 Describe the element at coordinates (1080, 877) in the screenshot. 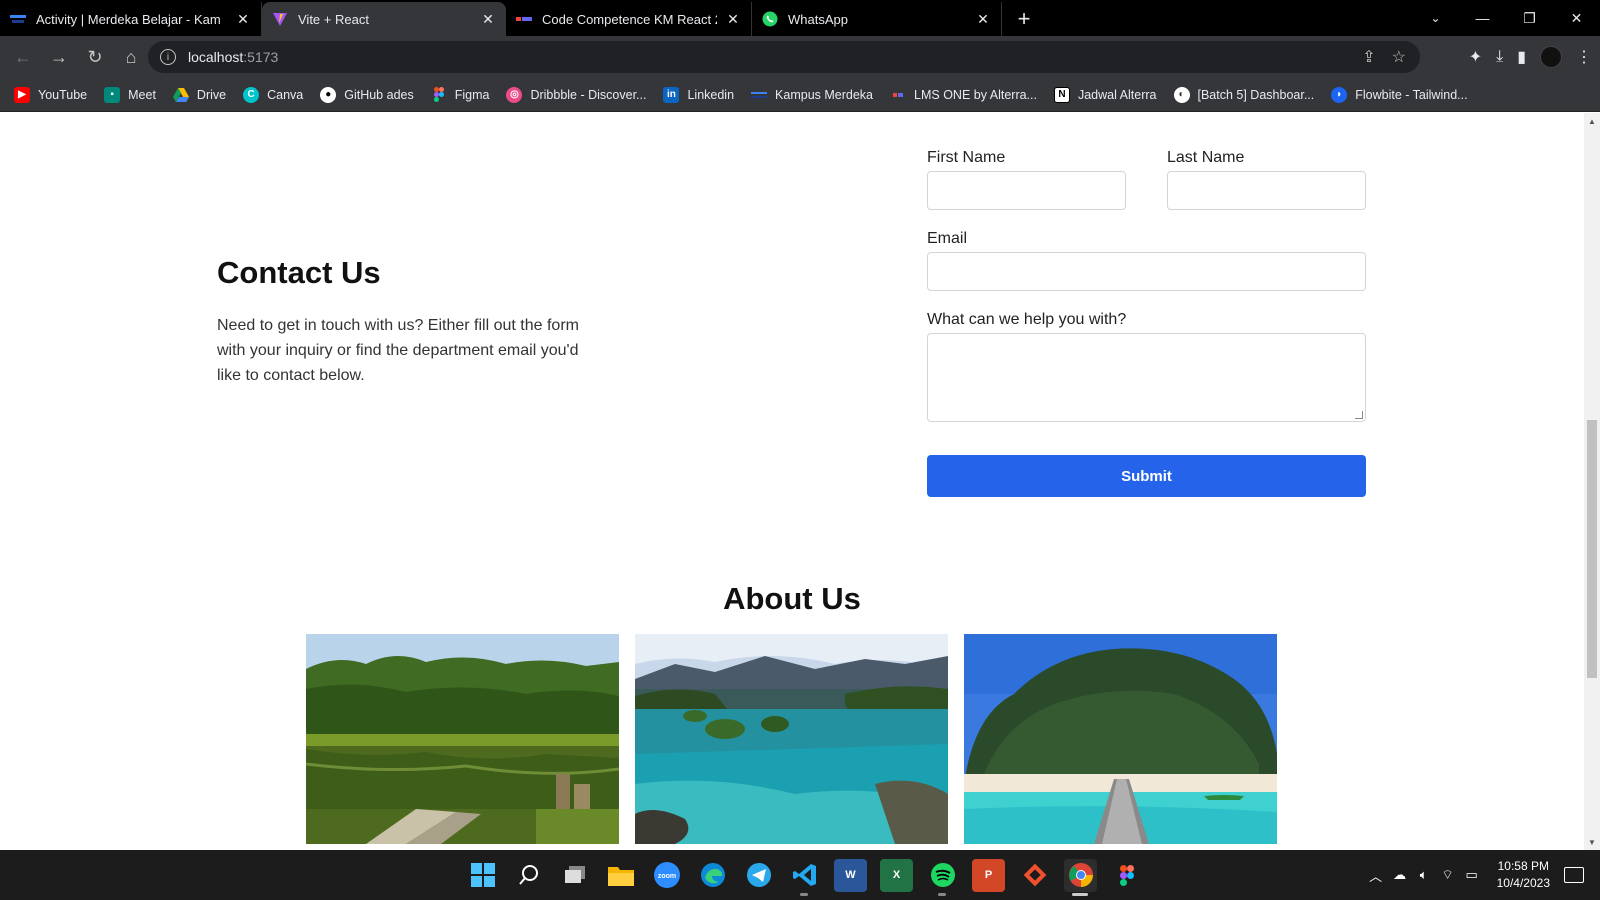

I see `chrome-icon` at that location.